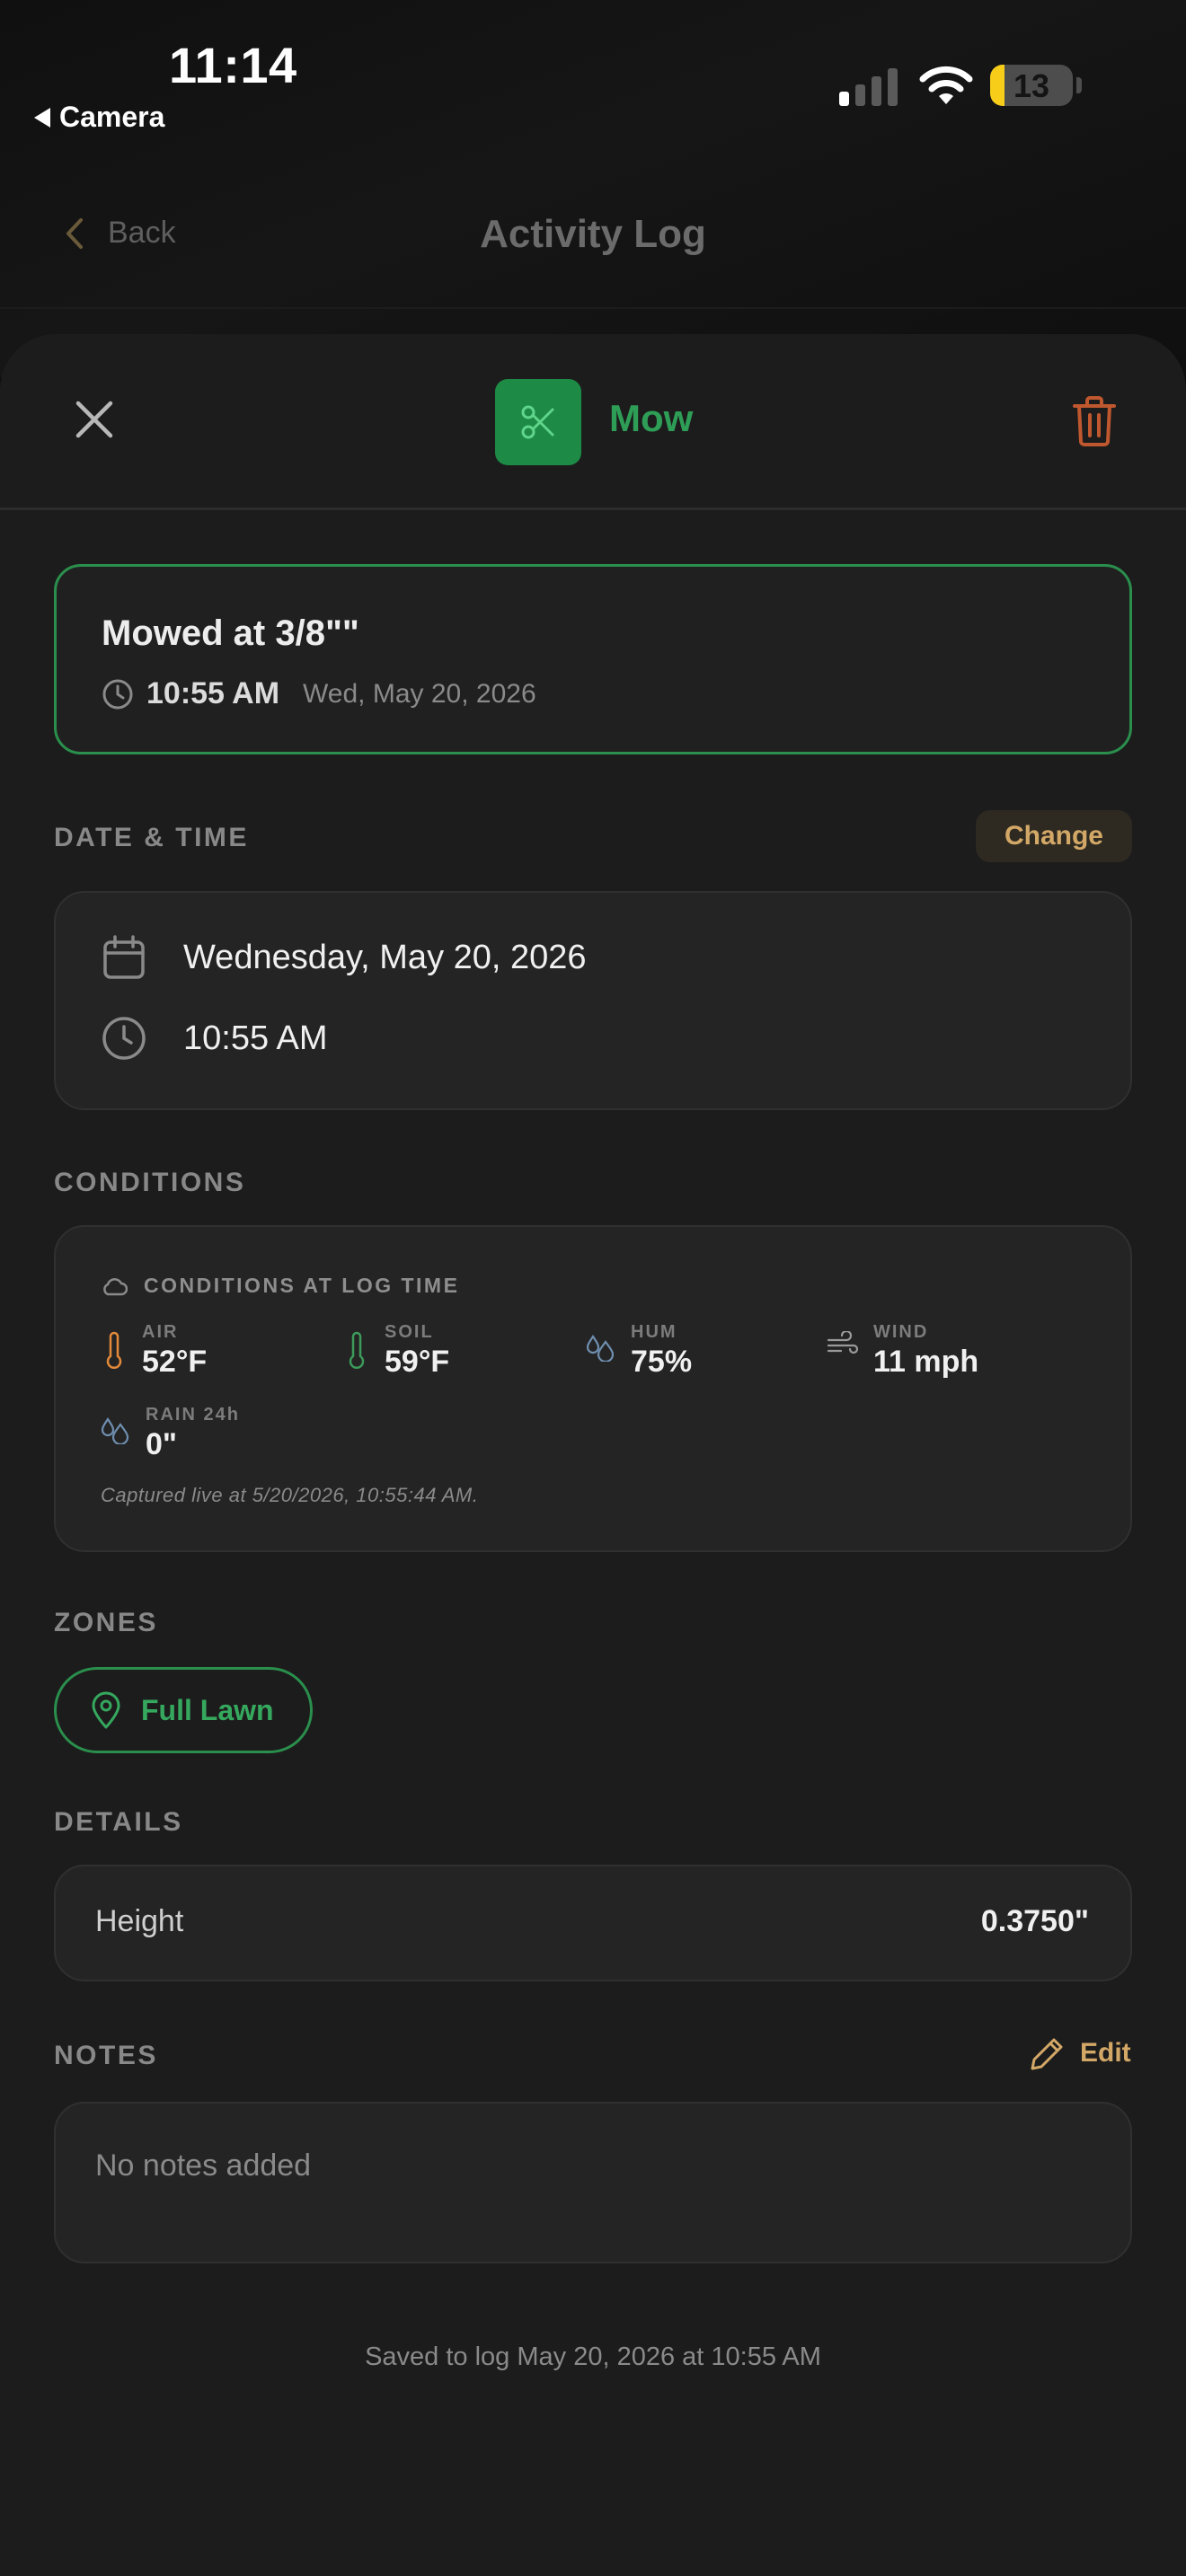 The image size is (1186, 2576). I want to click on saved-timestamp: Saved to log May 20, 2026 at 10:55 AM, so click(593, 2356).